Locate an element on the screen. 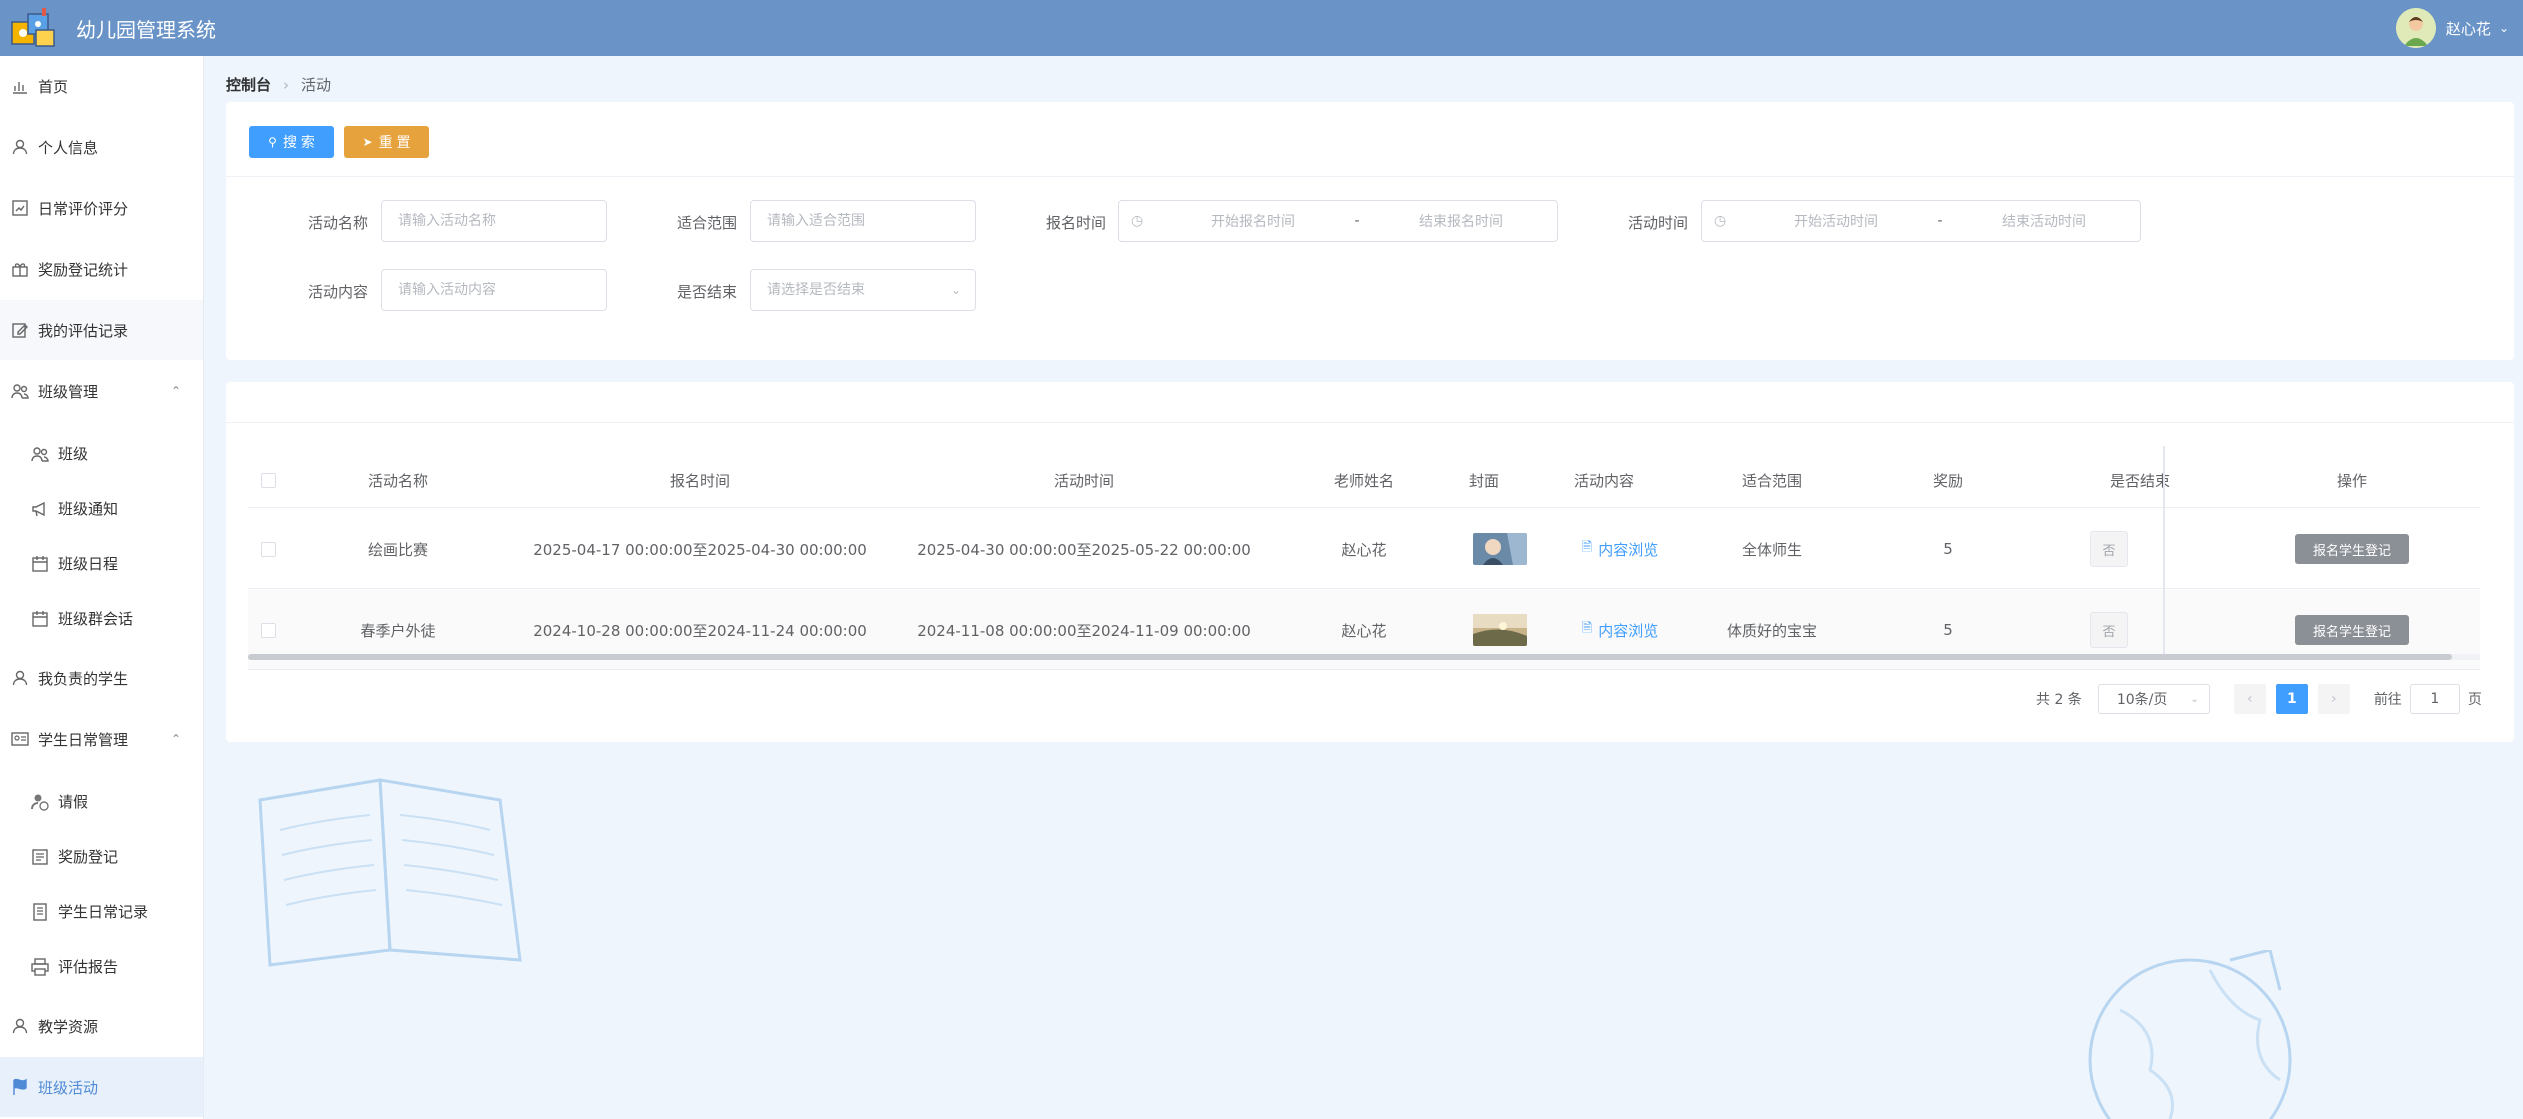 The height and width of the screenshot is (1119, 2523). edit-icon is located at coordinates (20, 330).